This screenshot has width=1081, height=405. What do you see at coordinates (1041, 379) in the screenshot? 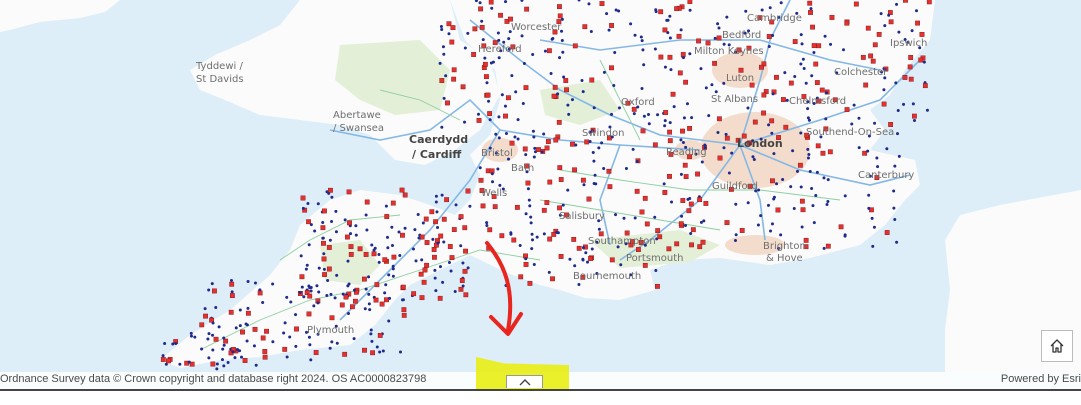
I see `powered-by-text: Powered by Esri` at bounding box center [1041, 379].